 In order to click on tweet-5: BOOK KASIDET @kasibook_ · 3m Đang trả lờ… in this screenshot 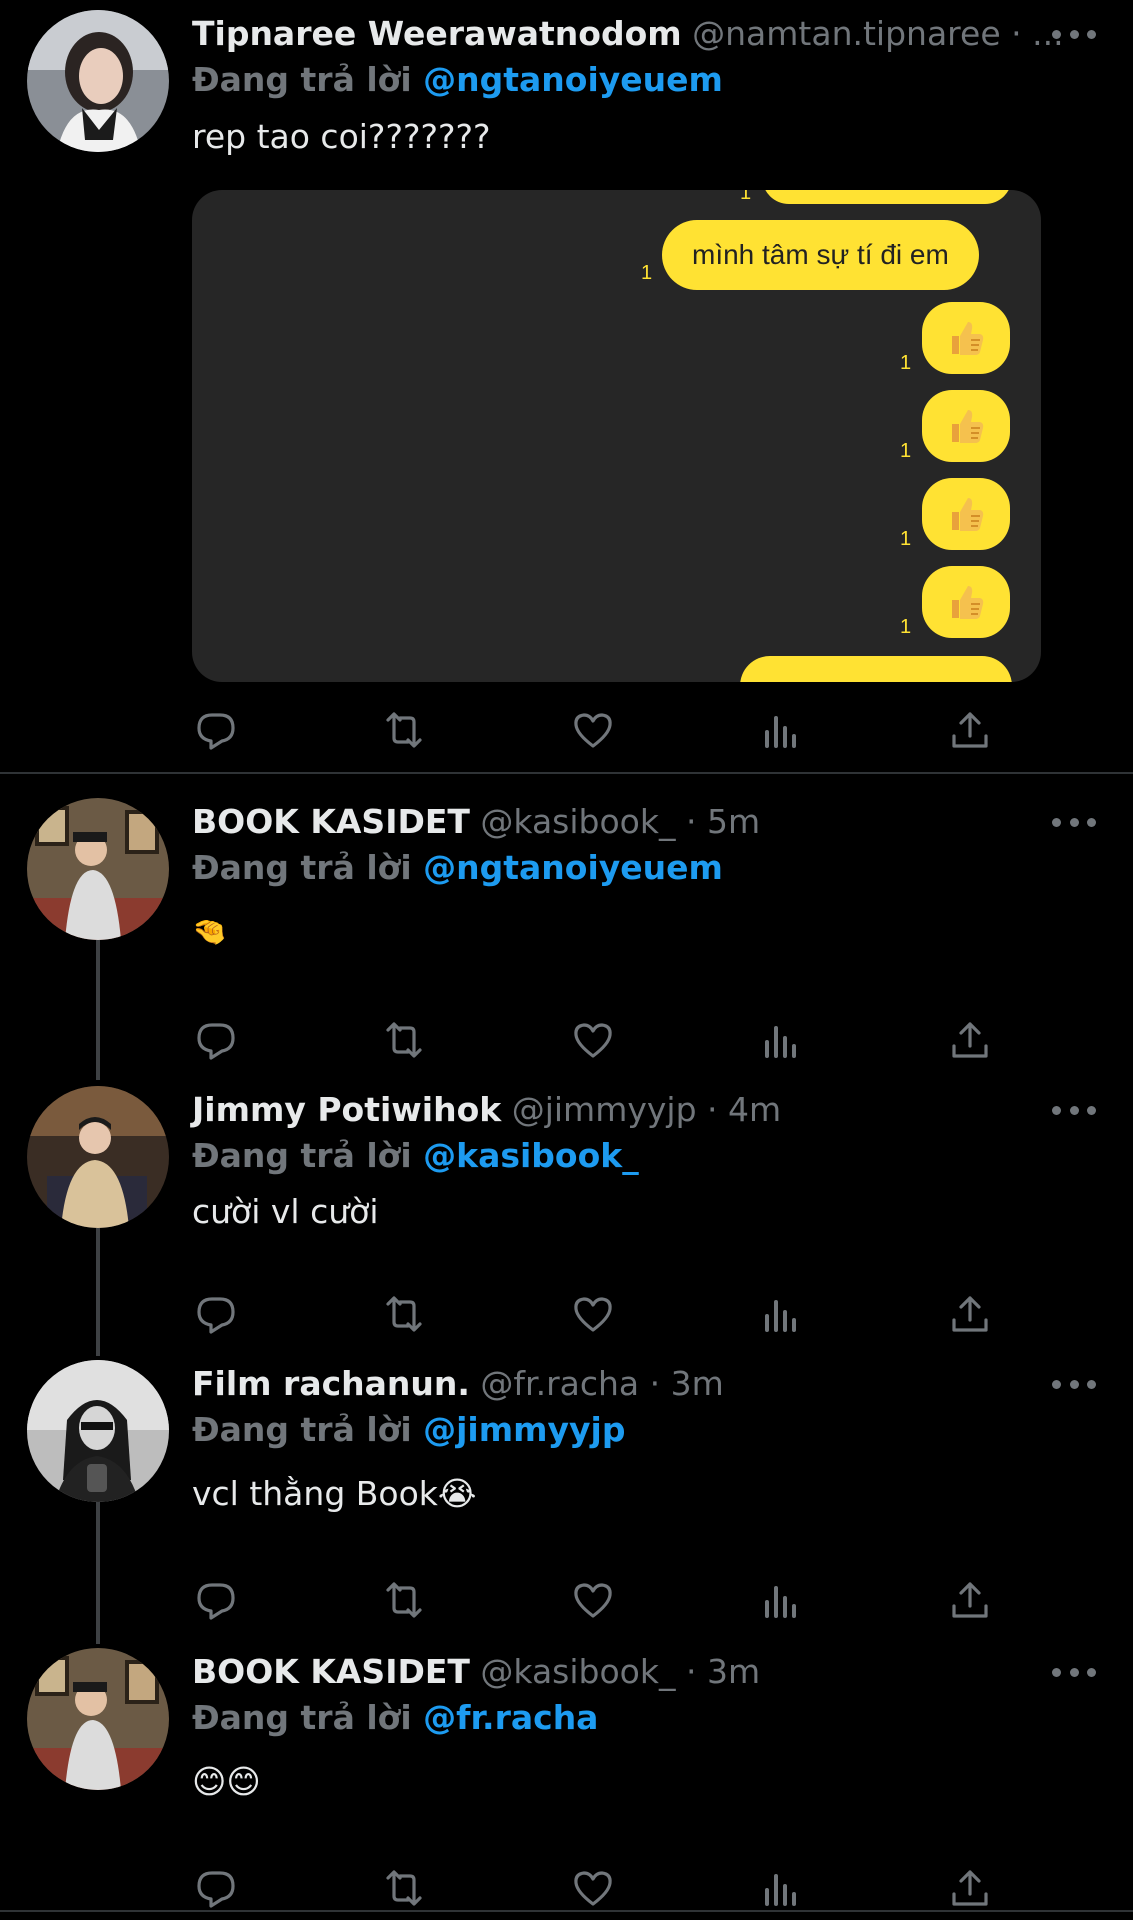, I will do `click(566, 1780)`.